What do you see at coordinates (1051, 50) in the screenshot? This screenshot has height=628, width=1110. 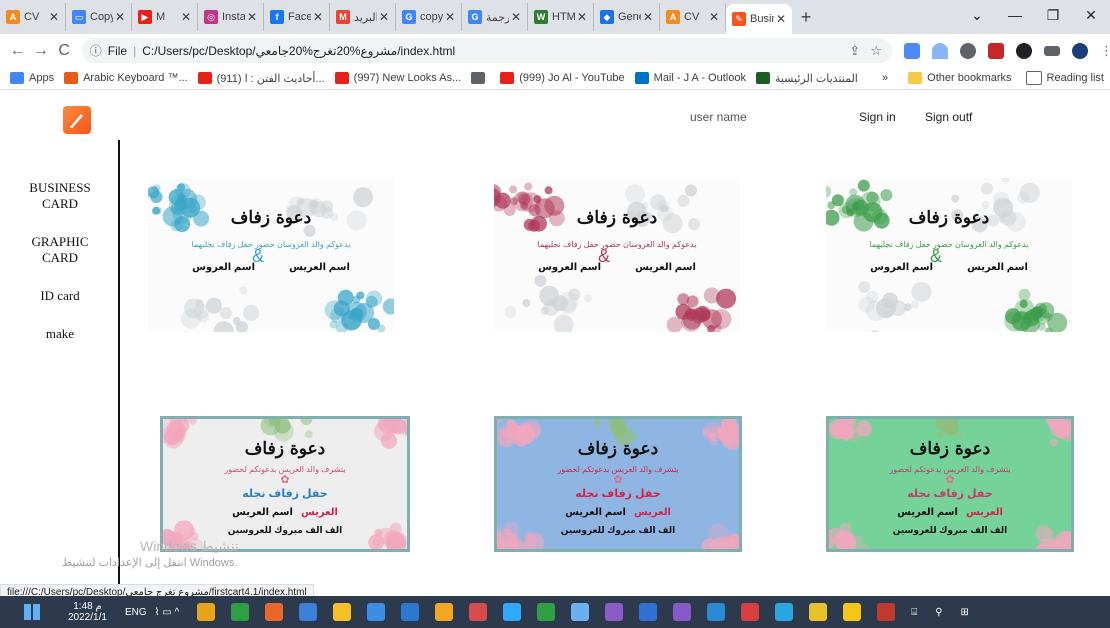 I see `playlist-icon` at bounding box center [1051, 50].